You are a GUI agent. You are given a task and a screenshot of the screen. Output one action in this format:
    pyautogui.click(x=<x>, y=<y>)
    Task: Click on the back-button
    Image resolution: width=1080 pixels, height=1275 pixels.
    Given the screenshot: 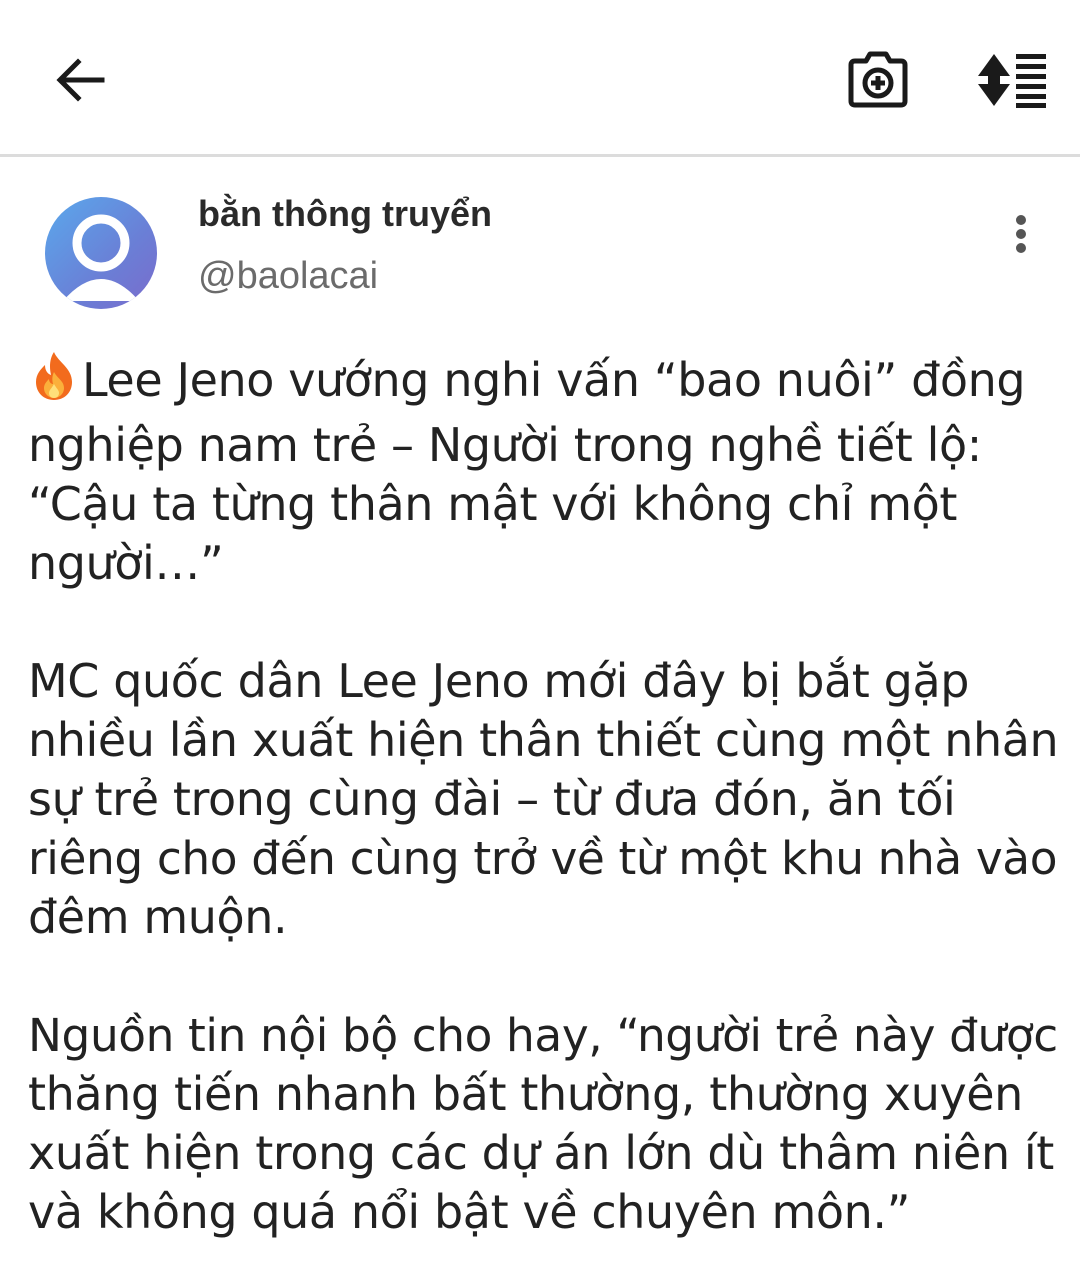 What is the action you would take?
    pyautogui.click(x=80, y=80)
    